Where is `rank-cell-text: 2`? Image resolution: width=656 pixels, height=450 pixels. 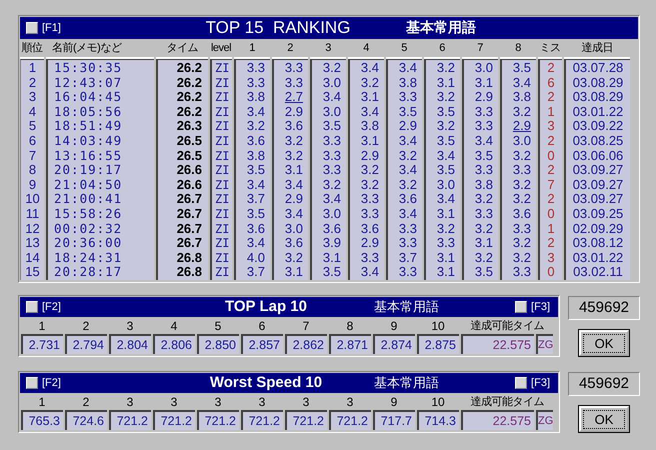
rank-cell-text: 2 is located at coordinates (33, 83).